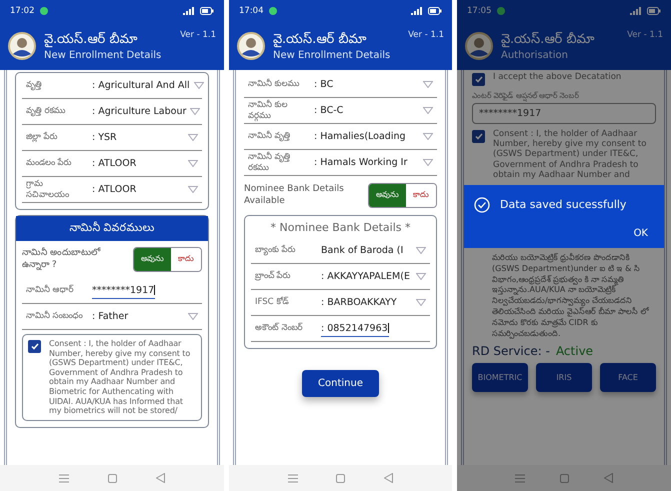 This screenshot has height=491, width=671. Describe the element at coordinates (570, 296) in the screenshot. I see `consent-text: మరియు బయోమెట్రిక్ ధ్రువీకరణ పొందడానికి (GSWS Department)under ఐ టి ఇ & సి విభాగం,ఆంధ్రప్రదేశ్ ప్రభుత్వం కి నా సమ్మతి ఇస్తున్నాను.AUA/KUA నా బయోమెట్రిక్ నిల్వచేయబడదు/భాగస్వామ్యం చేయబడదని తెలియచేసింది మరియు వైఎస్ఆర్ బీమా పాలసీ లో నమోదు కొరకు మాత్రమే CIDR కు సమర్పించబడుతుంది.` at that location.